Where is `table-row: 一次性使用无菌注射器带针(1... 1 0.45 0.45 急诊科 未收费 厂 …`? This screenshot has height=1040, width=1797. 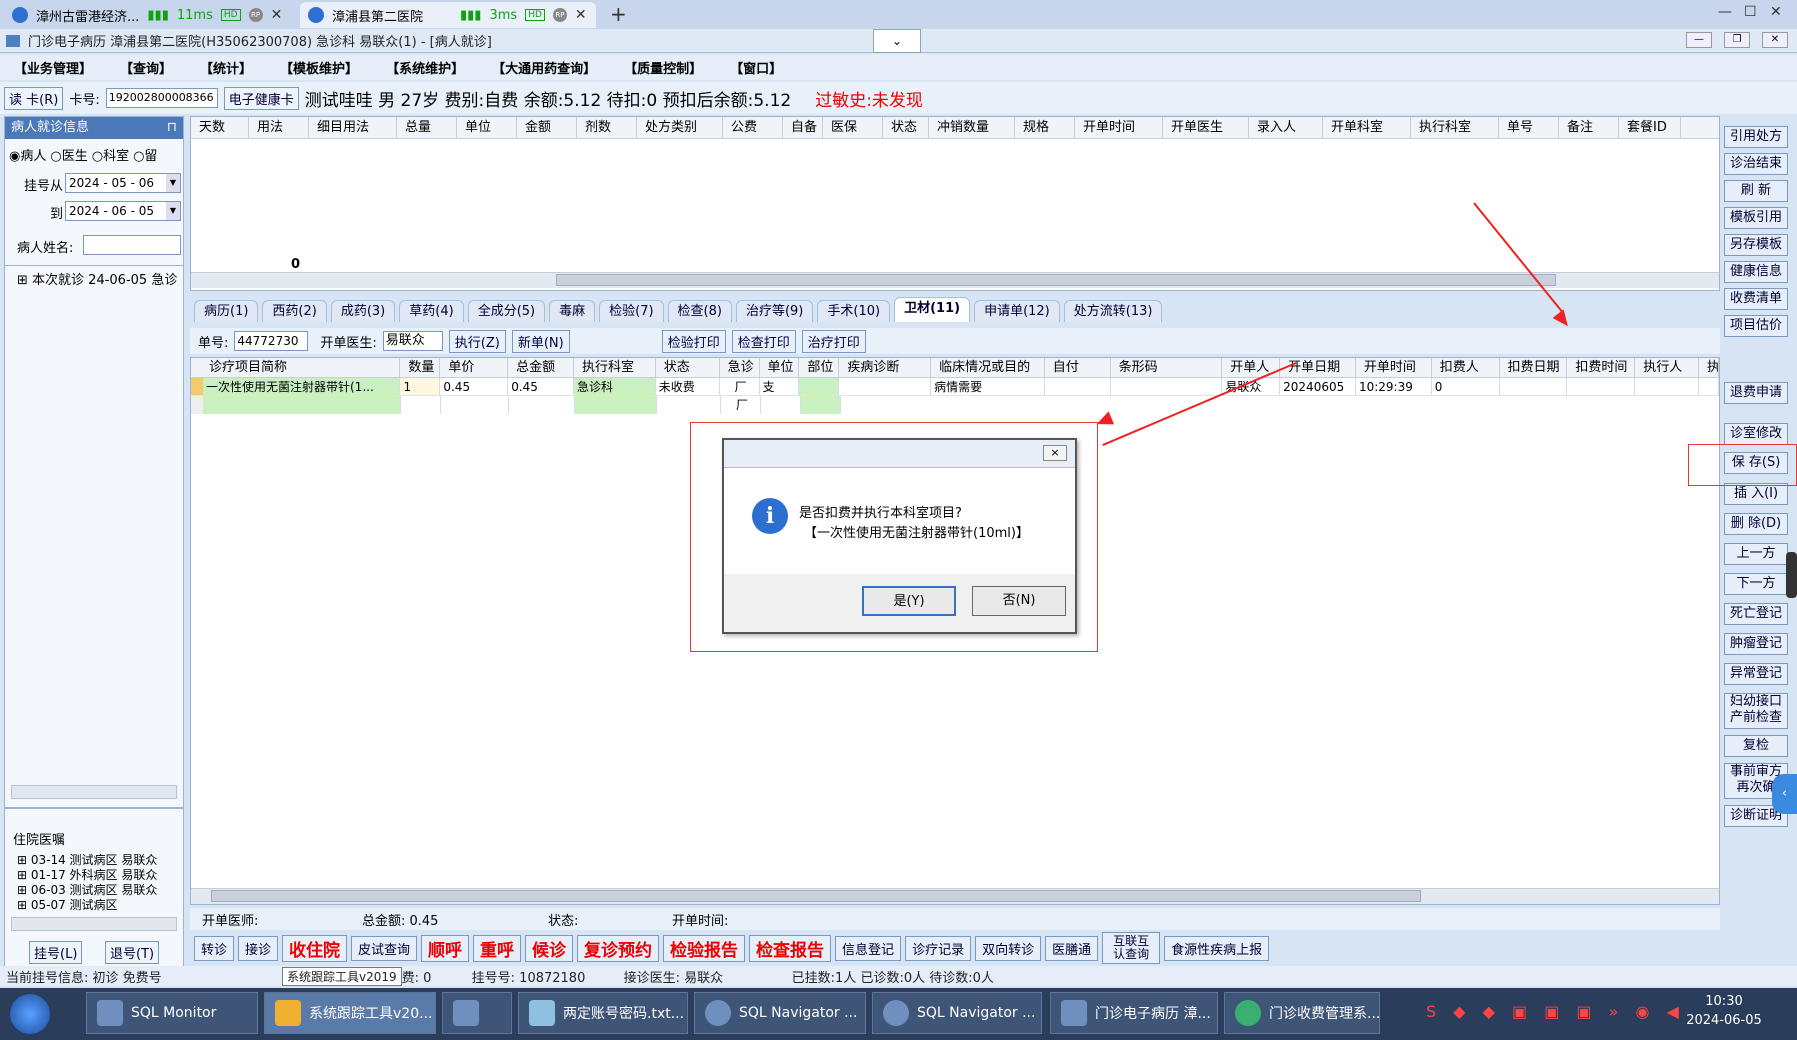 table-row: 一次性使用无菌注射器带针(1... 1 0.45 0.45 急诊科 未收费 厂 … is located at coordinates (955, 387).